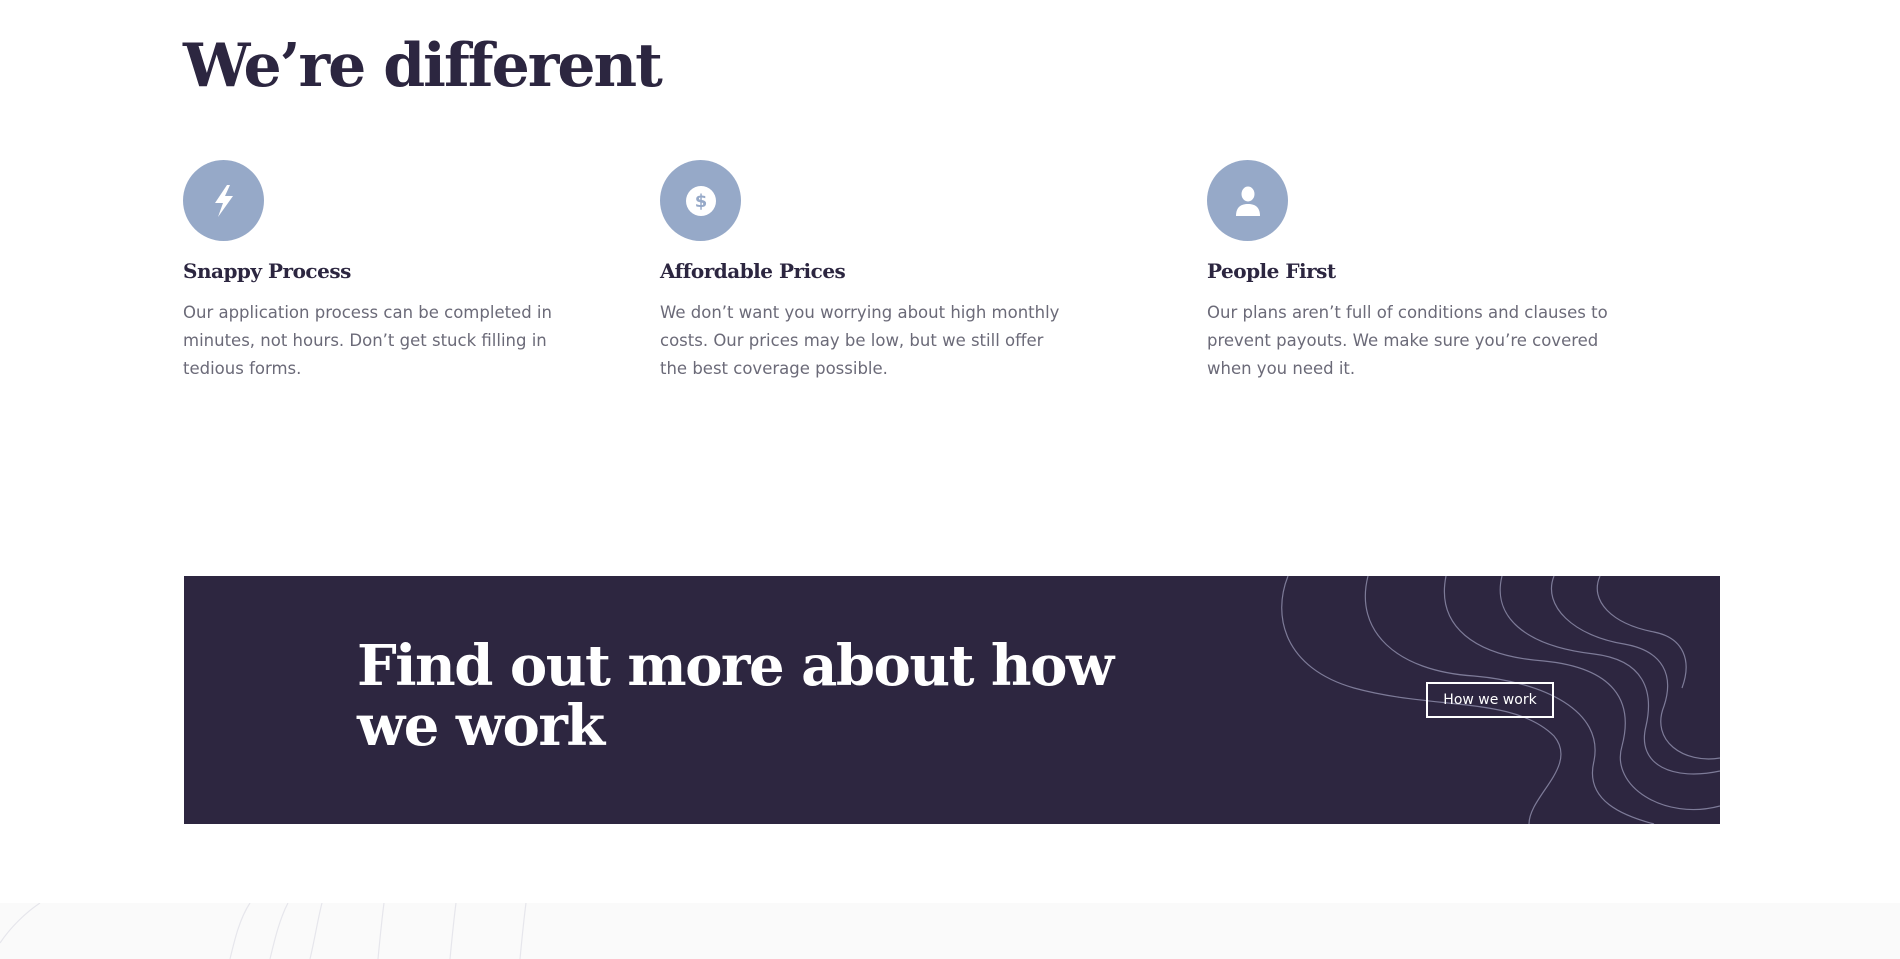 The width and height of the screenshot is (1900, 959). Describe the element at coordinates (950, 931) in the screenshot. I see `footer-band` at that location.